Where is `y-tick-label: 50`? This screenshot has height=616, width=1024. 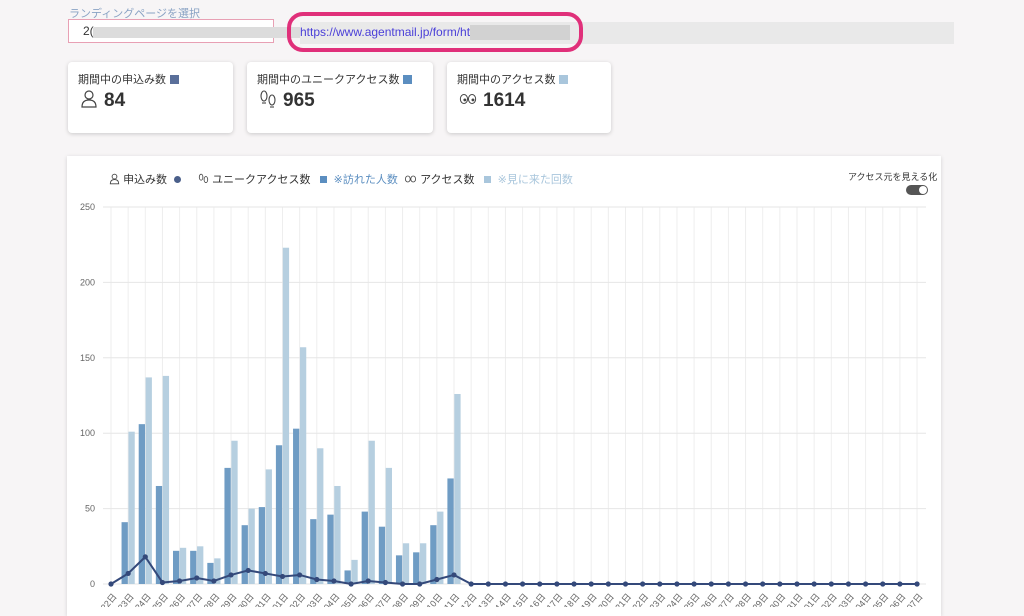
y-tick-label: 50 is located at coordinates (90, 509).